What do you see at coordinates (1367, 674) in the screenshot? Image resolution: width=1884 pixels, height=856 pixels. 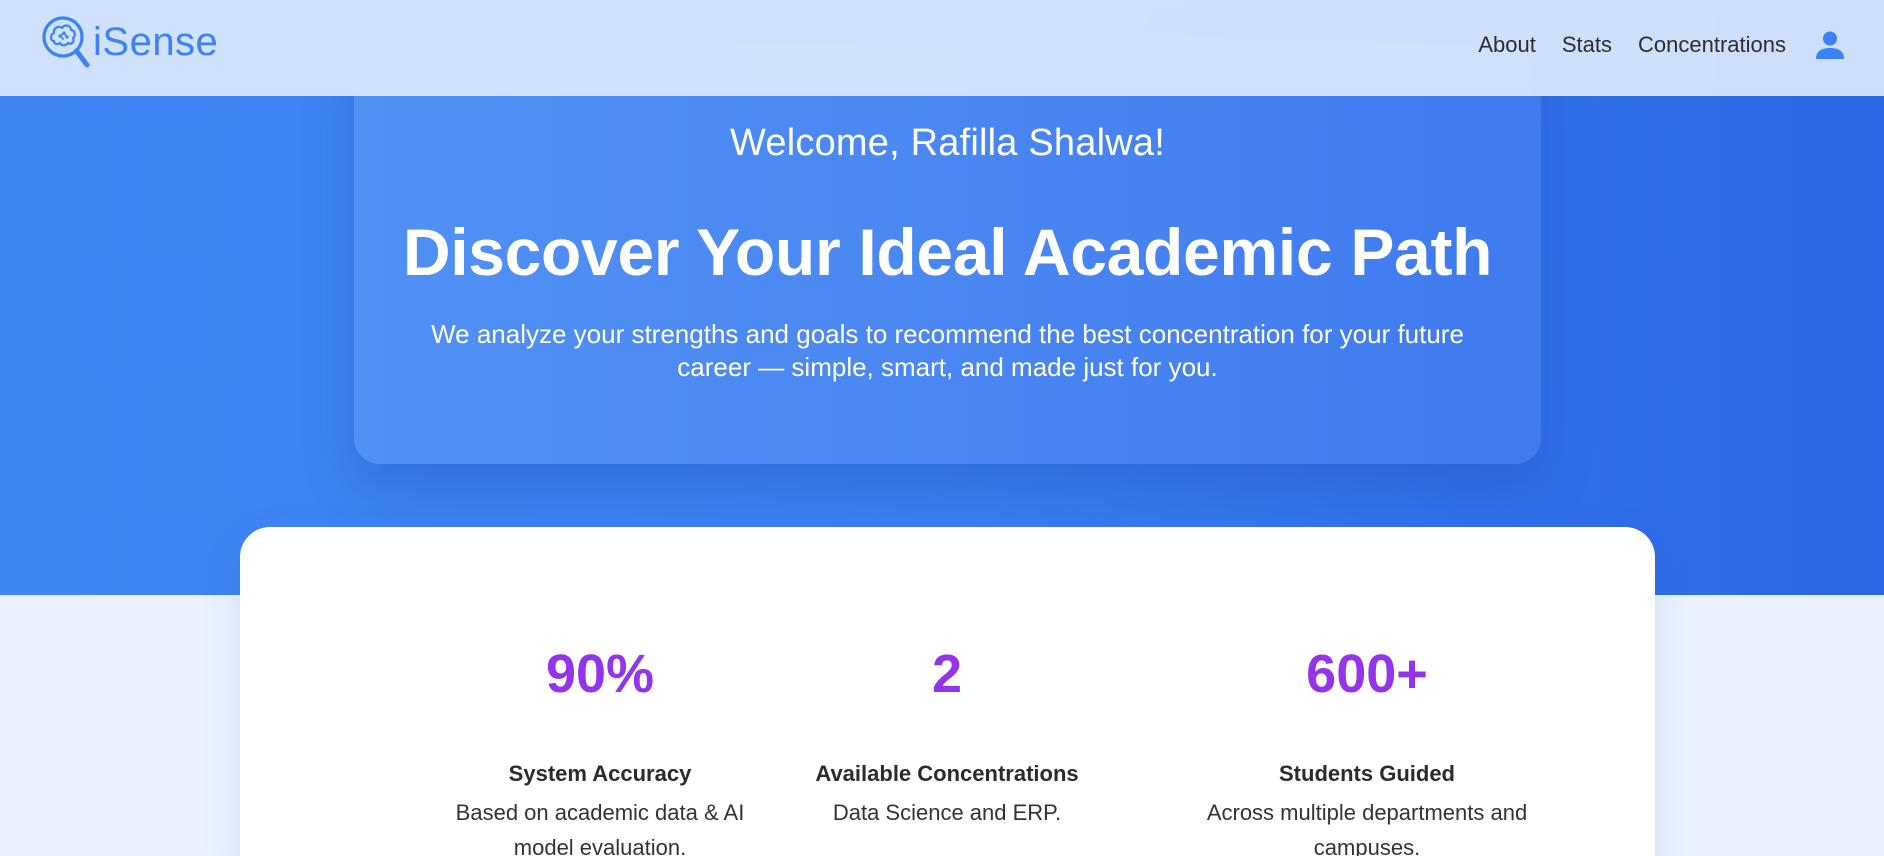 I see `stat-value: 600+` at bounding box center [1367, 674].